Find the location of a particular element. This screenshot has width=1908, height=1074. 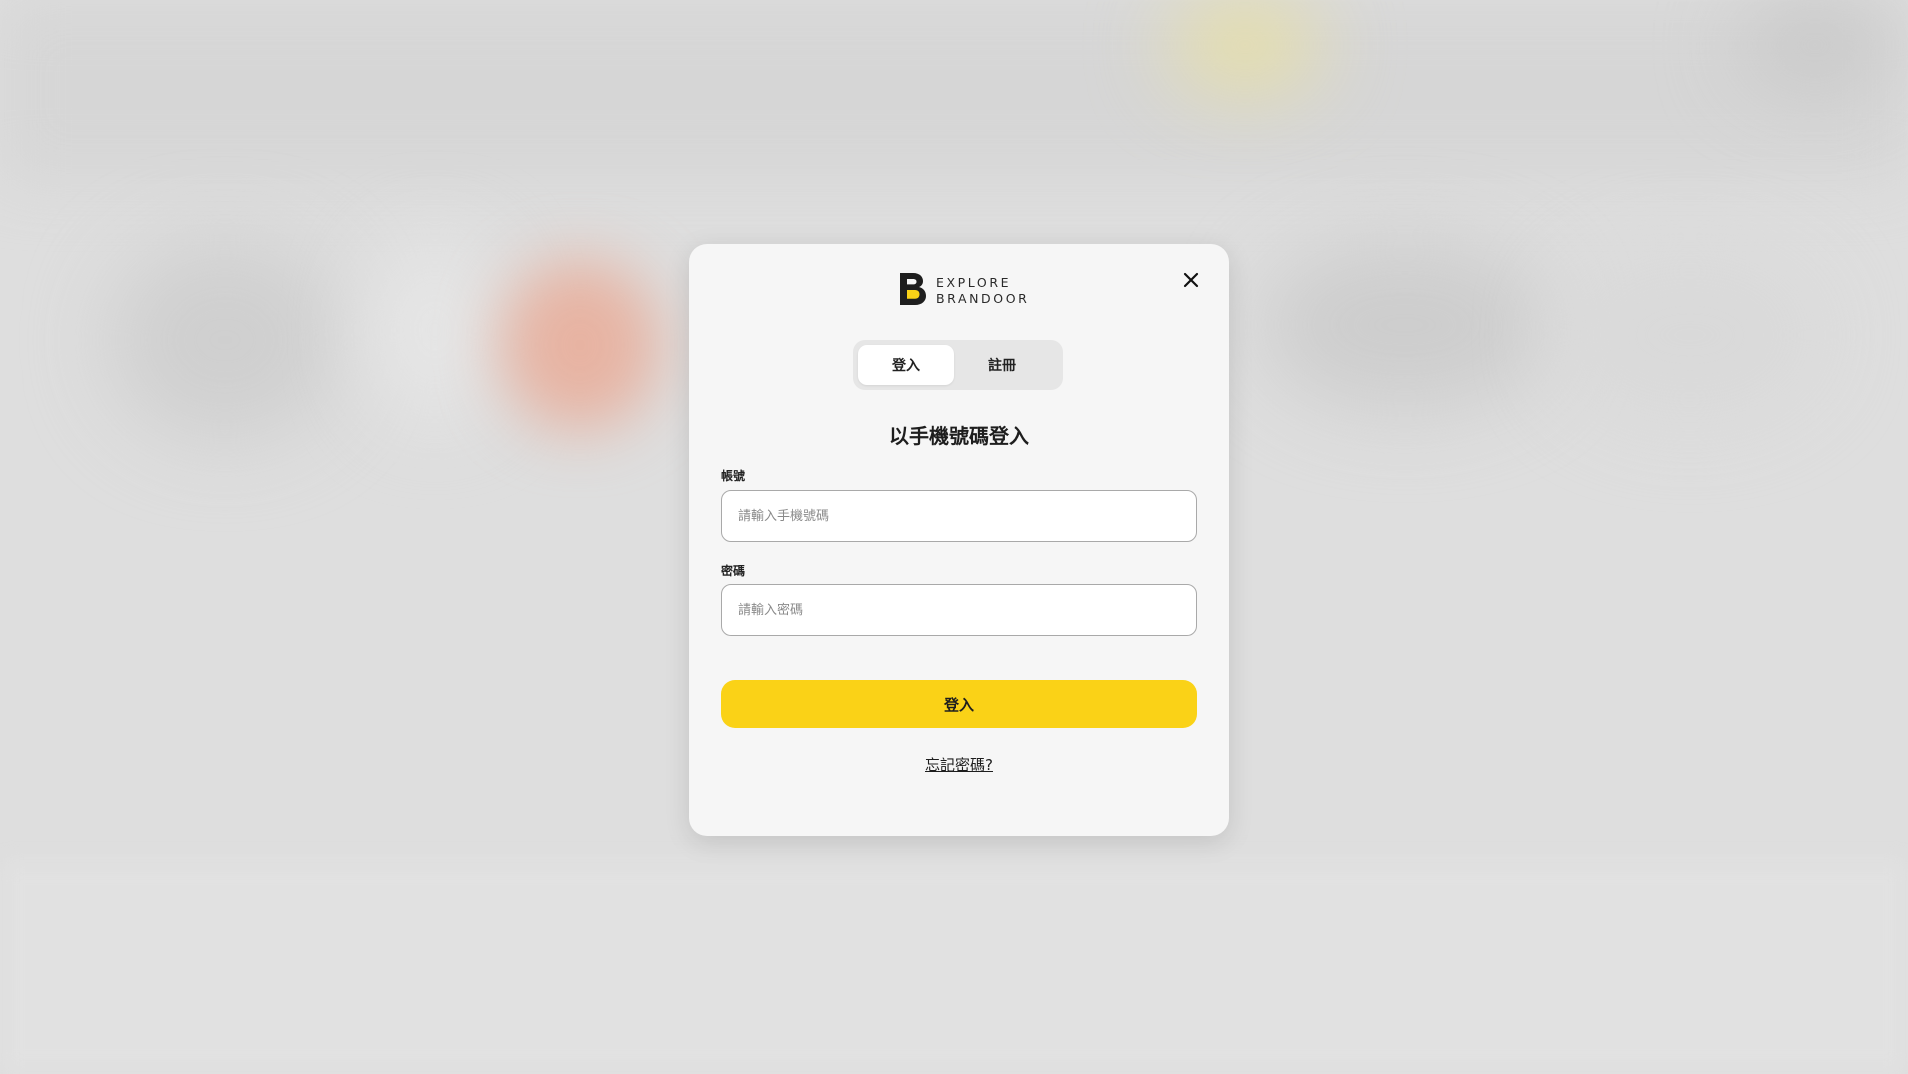

close-button is located at coordinates (1191, 282).